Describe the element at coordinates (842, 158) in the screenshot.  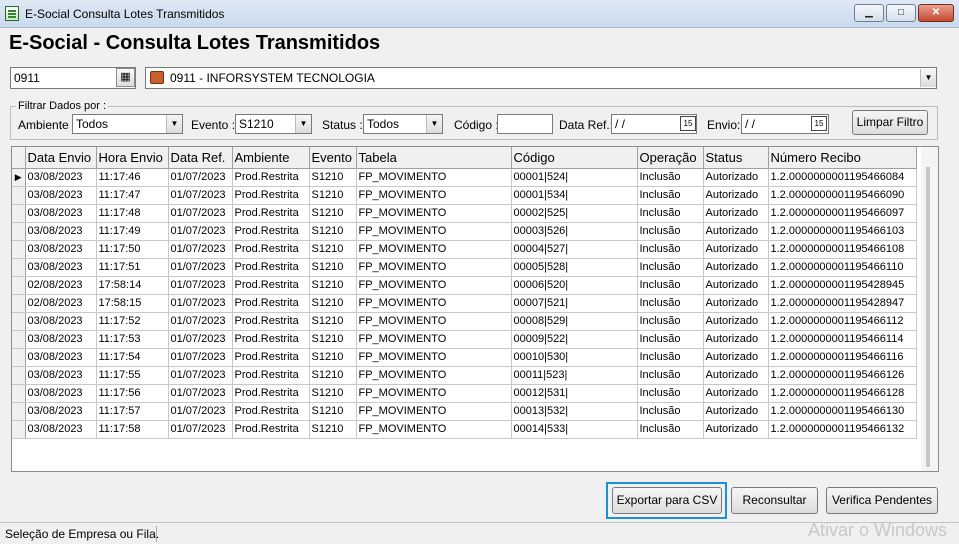
I see `column-header: Número Recibo` at that location.